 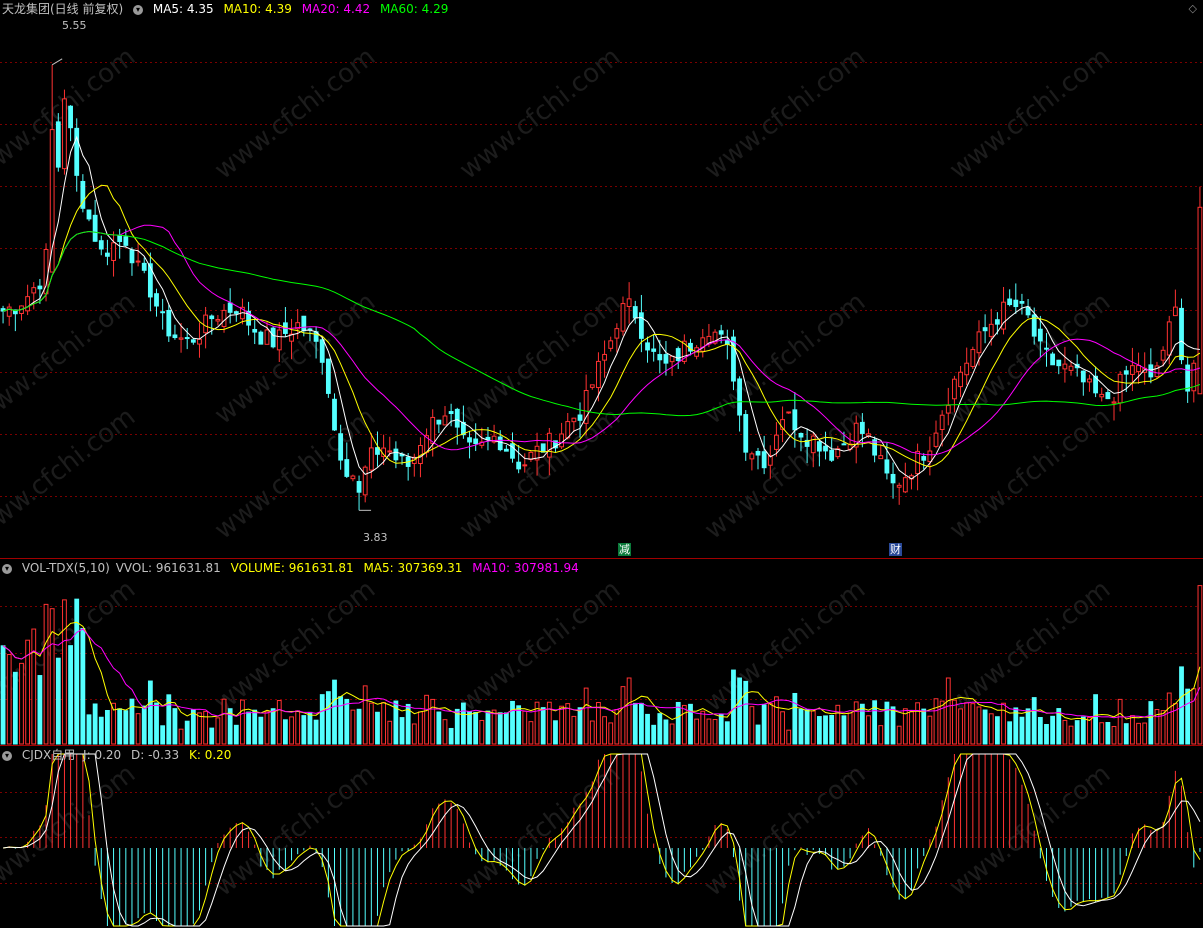 I want to click on diamond-icon: ◇, so click(x=1193, y=8).